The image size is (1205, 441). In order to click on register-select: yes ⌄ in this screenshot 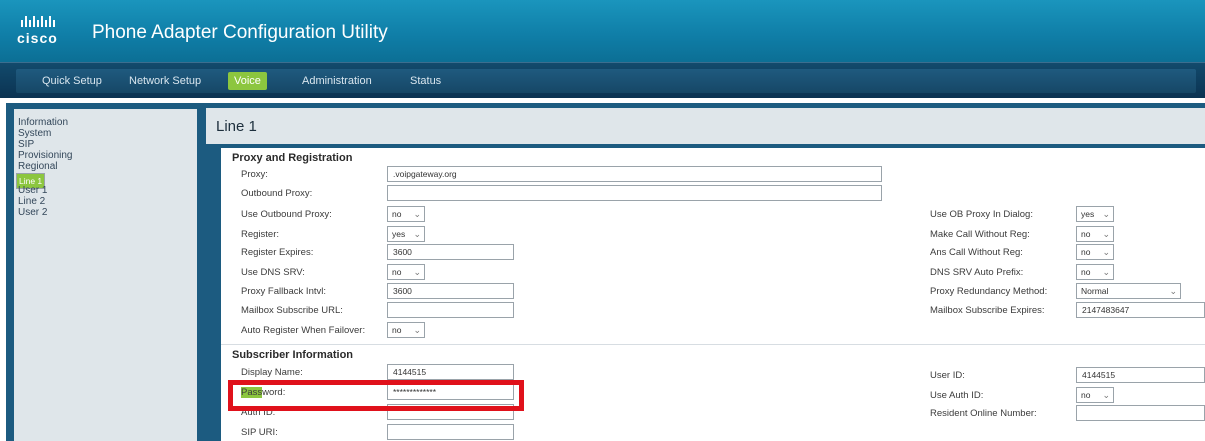, I will do `click(406, 234)`.